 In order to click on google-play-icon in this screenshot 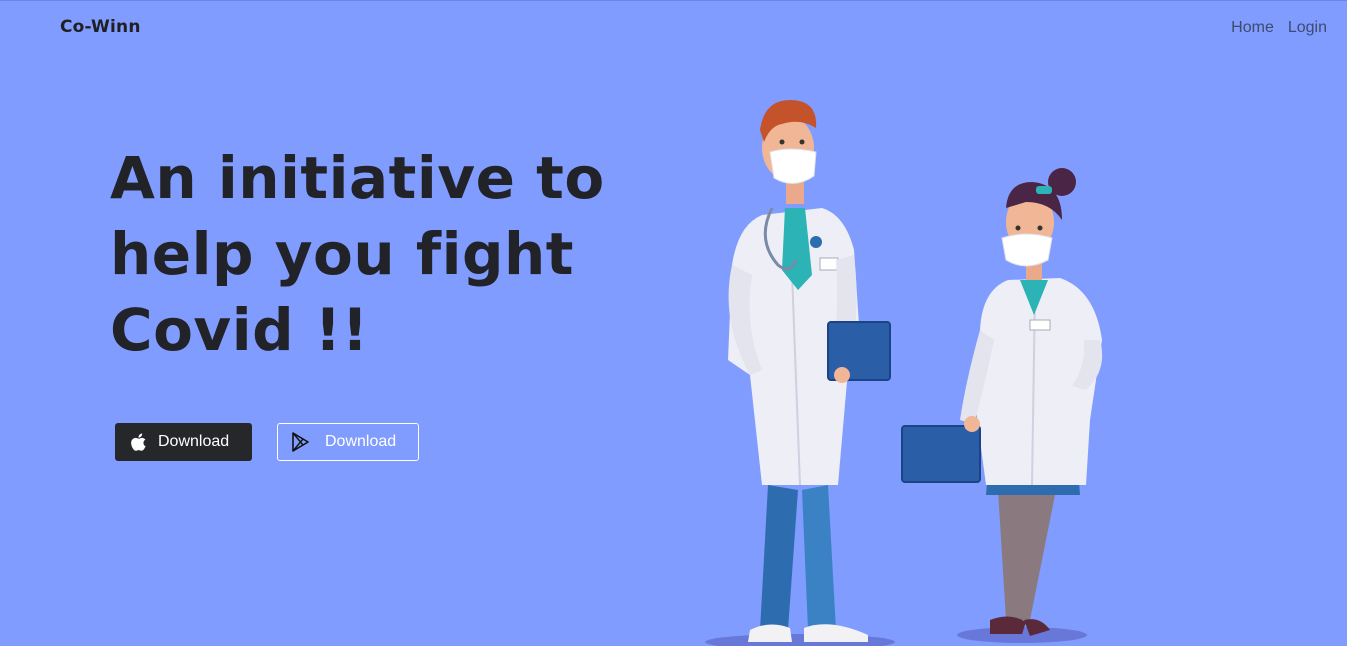, I will do `click(301, 442)`.